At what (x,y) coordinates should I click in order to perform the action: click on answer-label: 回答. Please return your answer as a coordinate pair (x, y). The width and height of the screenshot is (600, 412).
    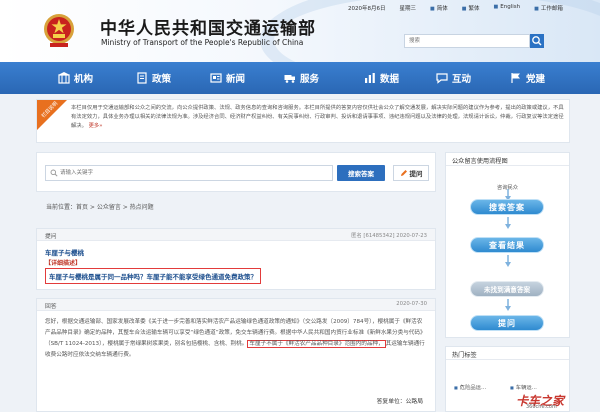
    Looking at the image, I should click on (51, 307).